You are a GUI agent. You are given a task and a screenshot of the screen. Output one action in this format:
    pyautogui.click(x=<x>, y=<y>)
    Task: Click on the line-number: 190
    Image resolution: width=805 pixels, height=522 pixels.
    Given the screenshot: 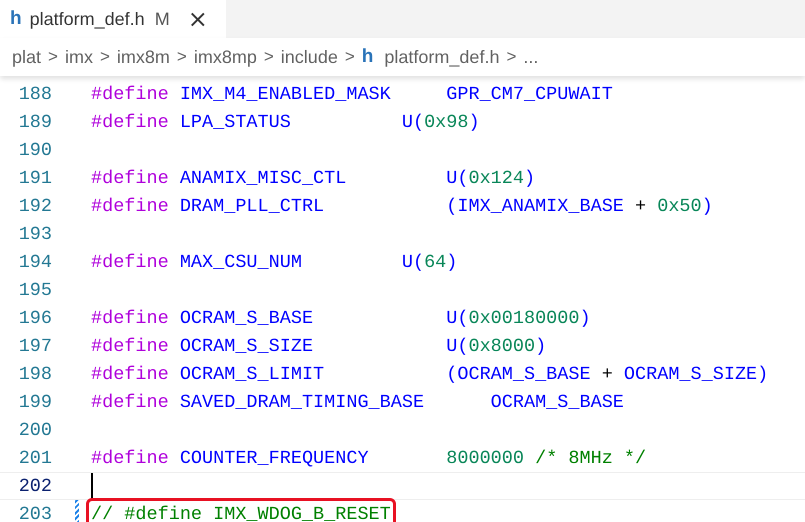 What is the action you would take?
    pyautogui.click(x=35, y=150)
    